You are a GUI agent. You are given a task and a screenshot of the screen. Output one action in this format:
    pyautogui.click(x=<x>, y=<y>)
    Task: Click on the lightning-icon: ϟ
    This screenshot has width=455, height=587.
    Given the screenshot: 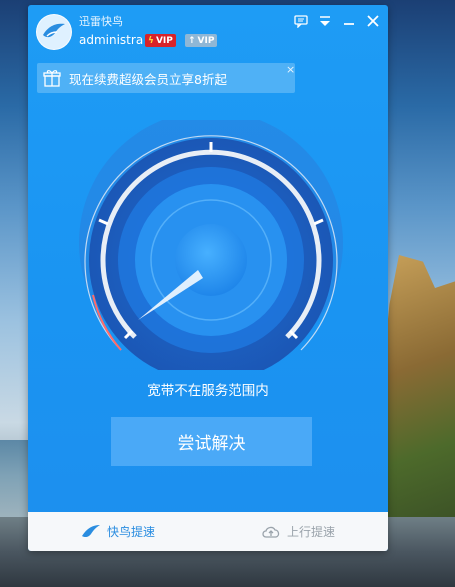 What is the action you would take?
    pyautogui.click(x=151, y=40)
    